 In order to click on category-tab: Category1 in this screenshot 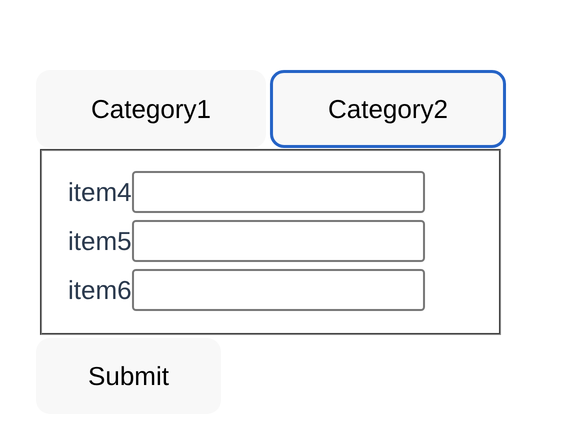, I will do `click(151, 109)`.